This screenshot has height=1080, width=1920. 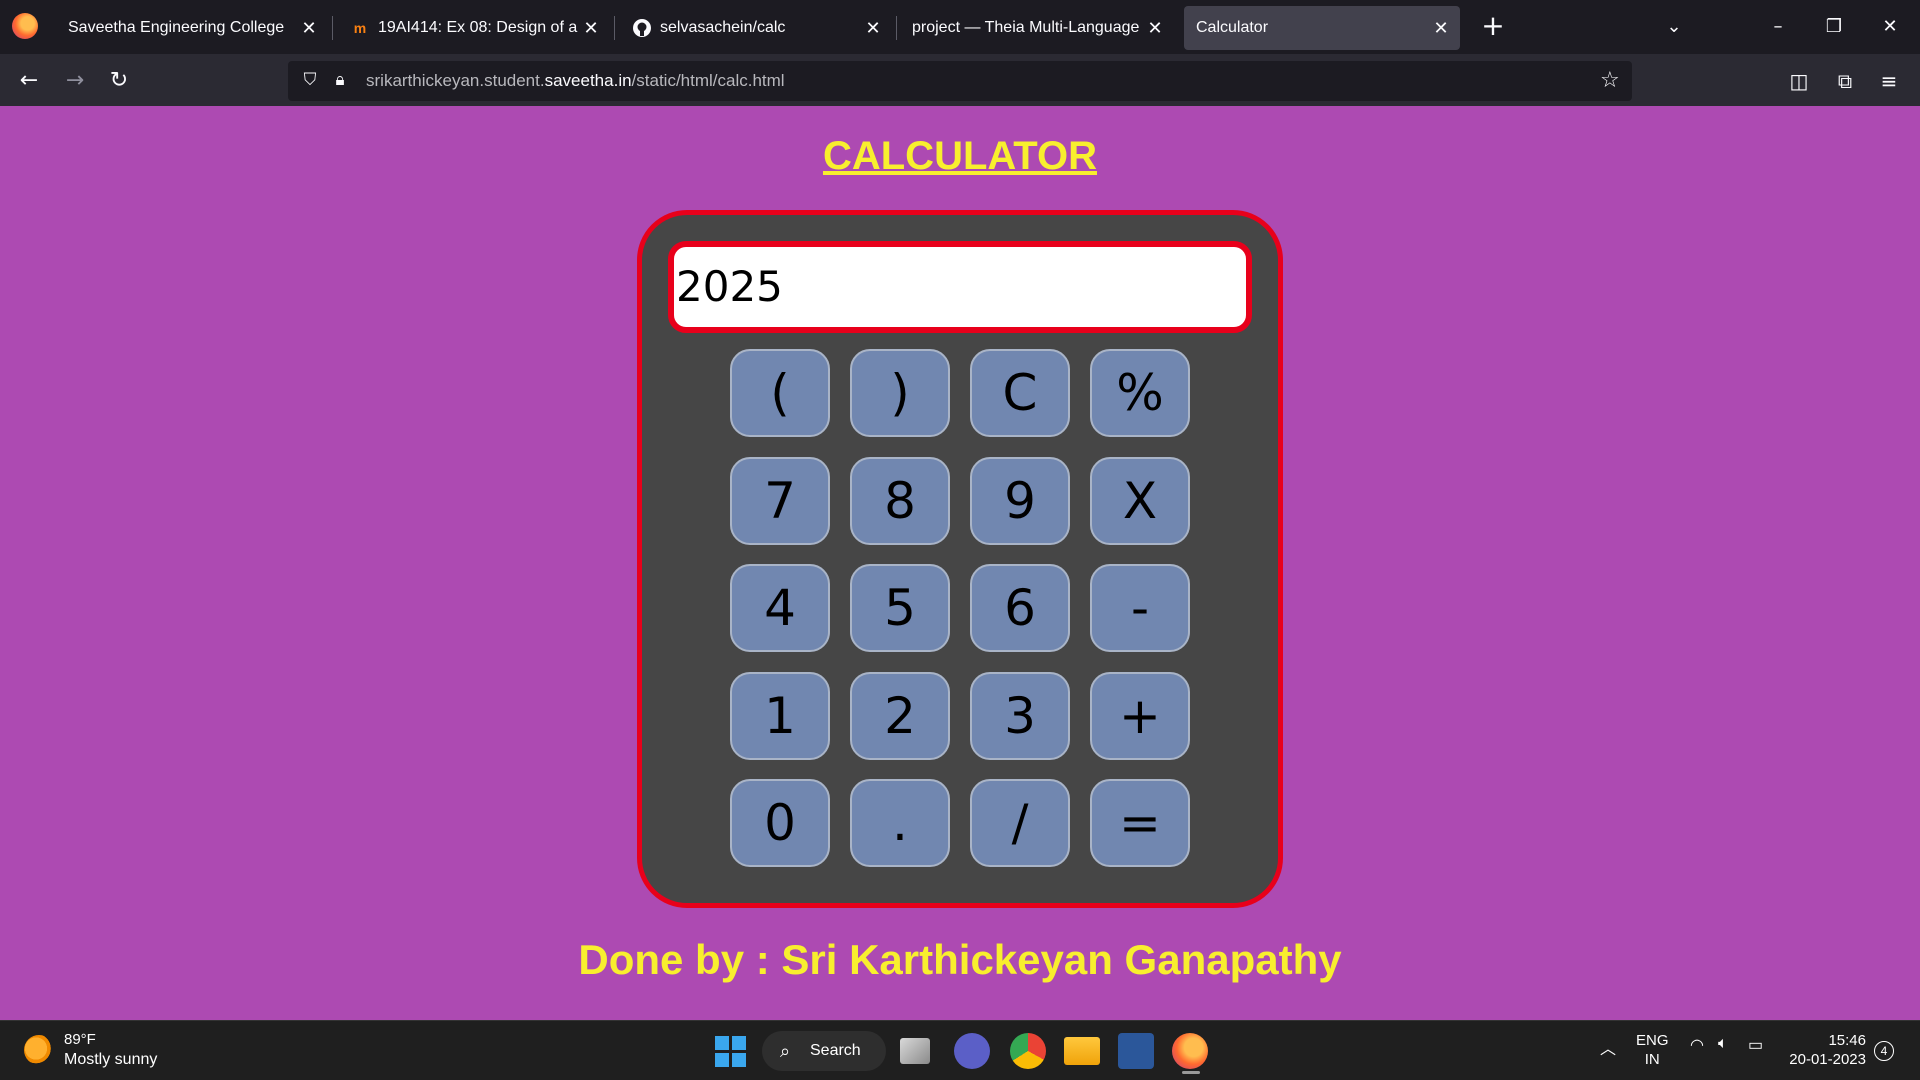 I want to click on taskbar-search: ⌕ Search, so click(x=824, y=1051).